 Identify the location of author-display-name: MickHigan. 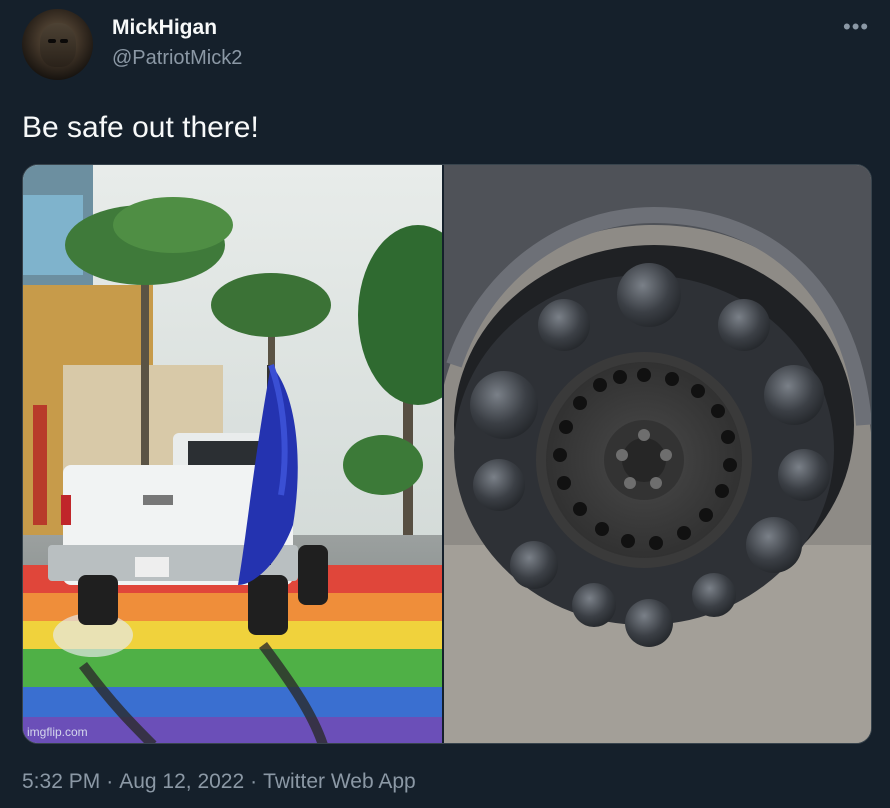
(164, 28).